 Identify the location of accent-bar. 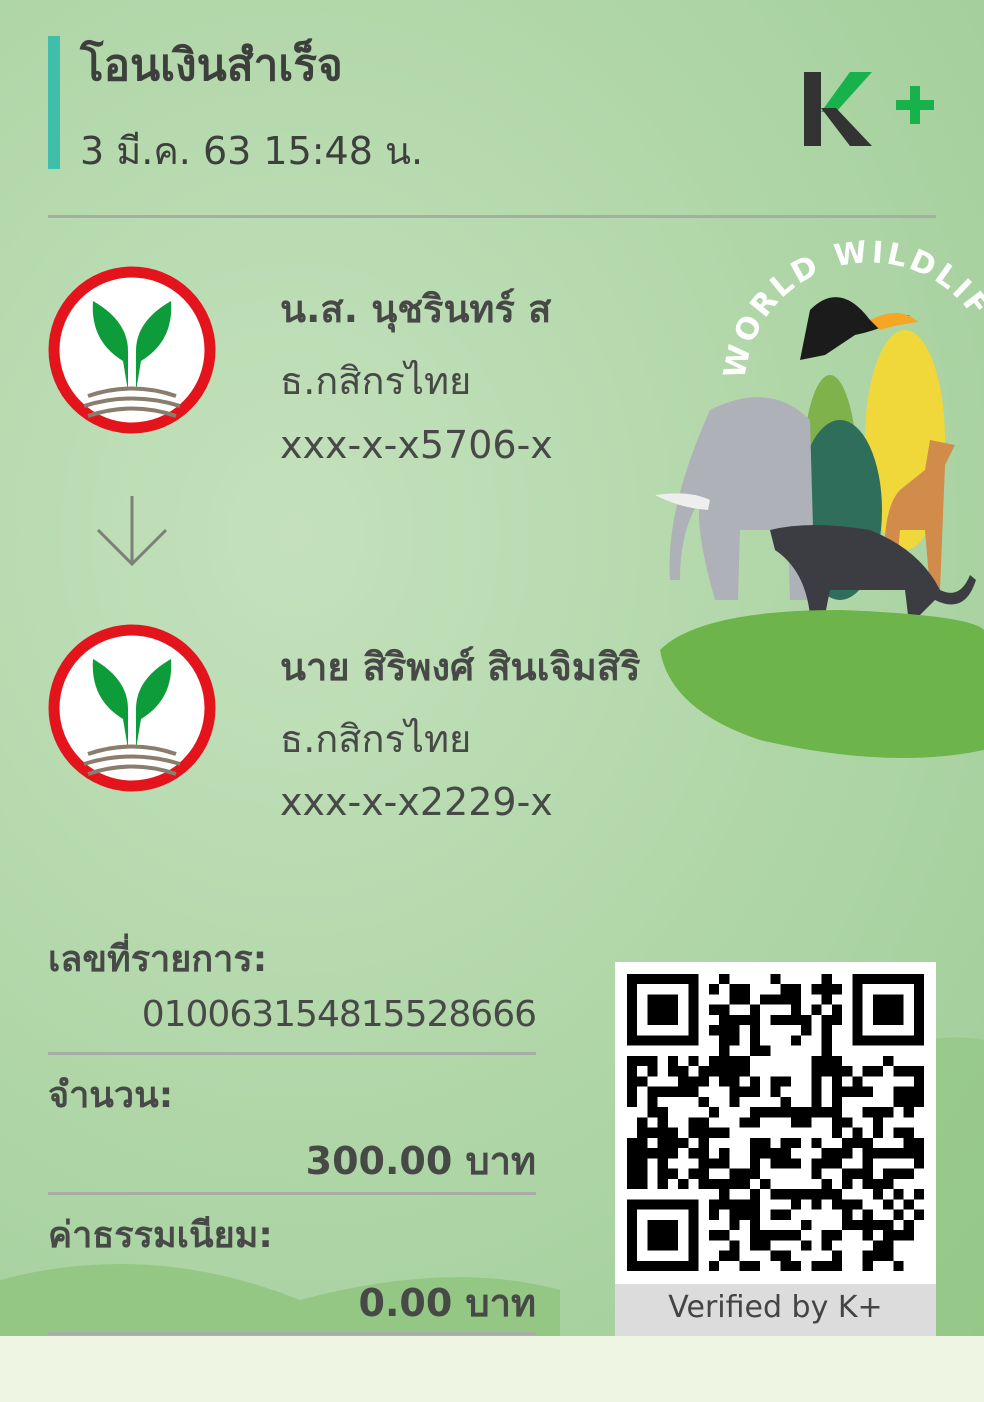
(54, 102).